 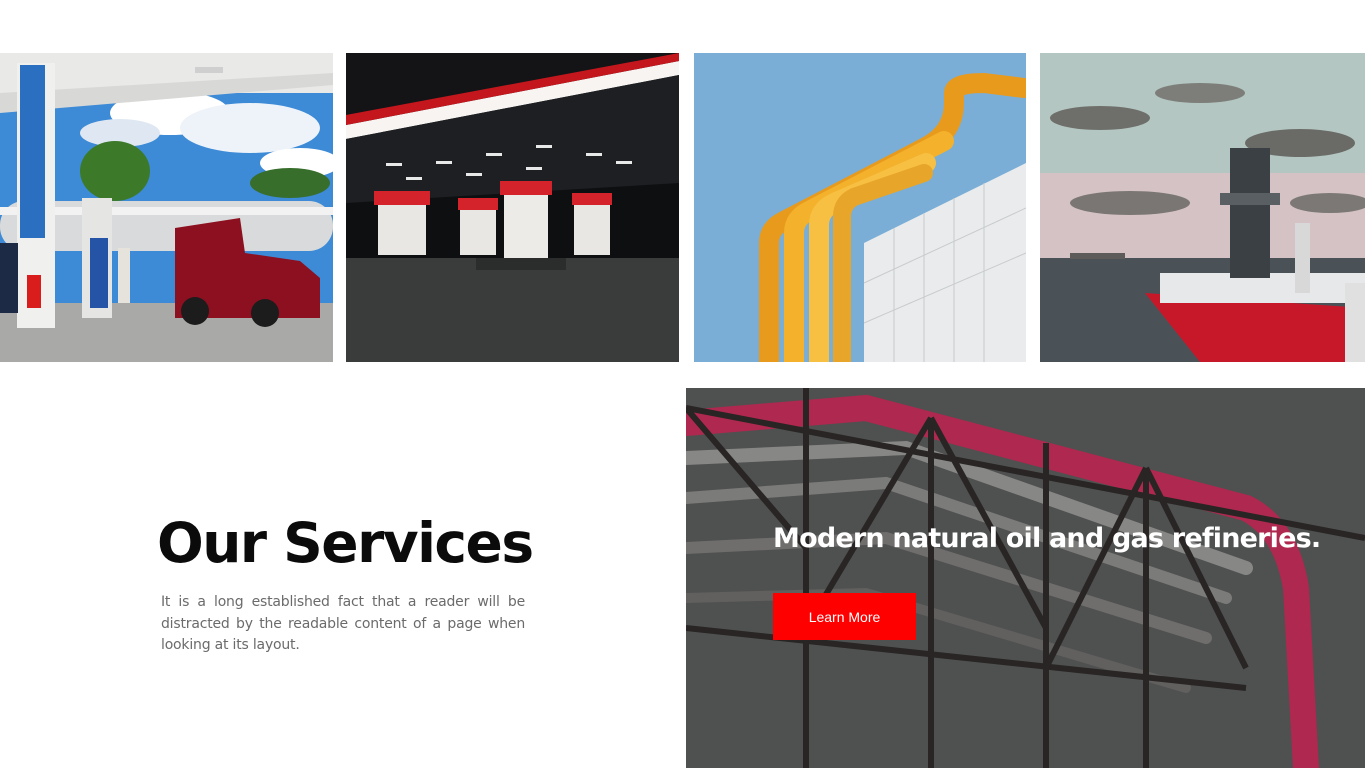 What do you see at coordinates (1047, 538) in the screenshot?
I see `feature-heading: Modern natural oil and gas refineries.` at bounding box center [1047, 538].